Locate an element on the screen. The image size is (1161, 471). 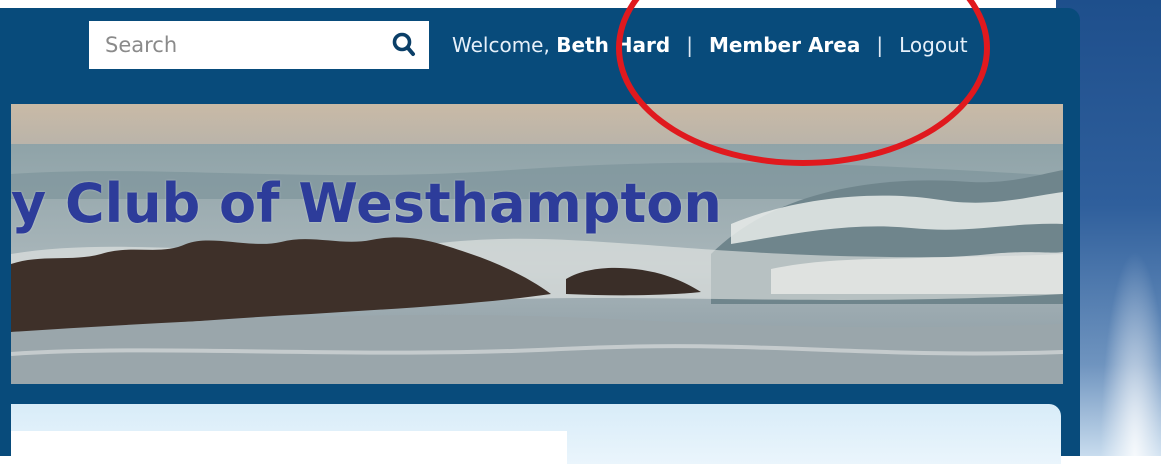
user-name: Beth Hard is located at coordinates (613, 45).